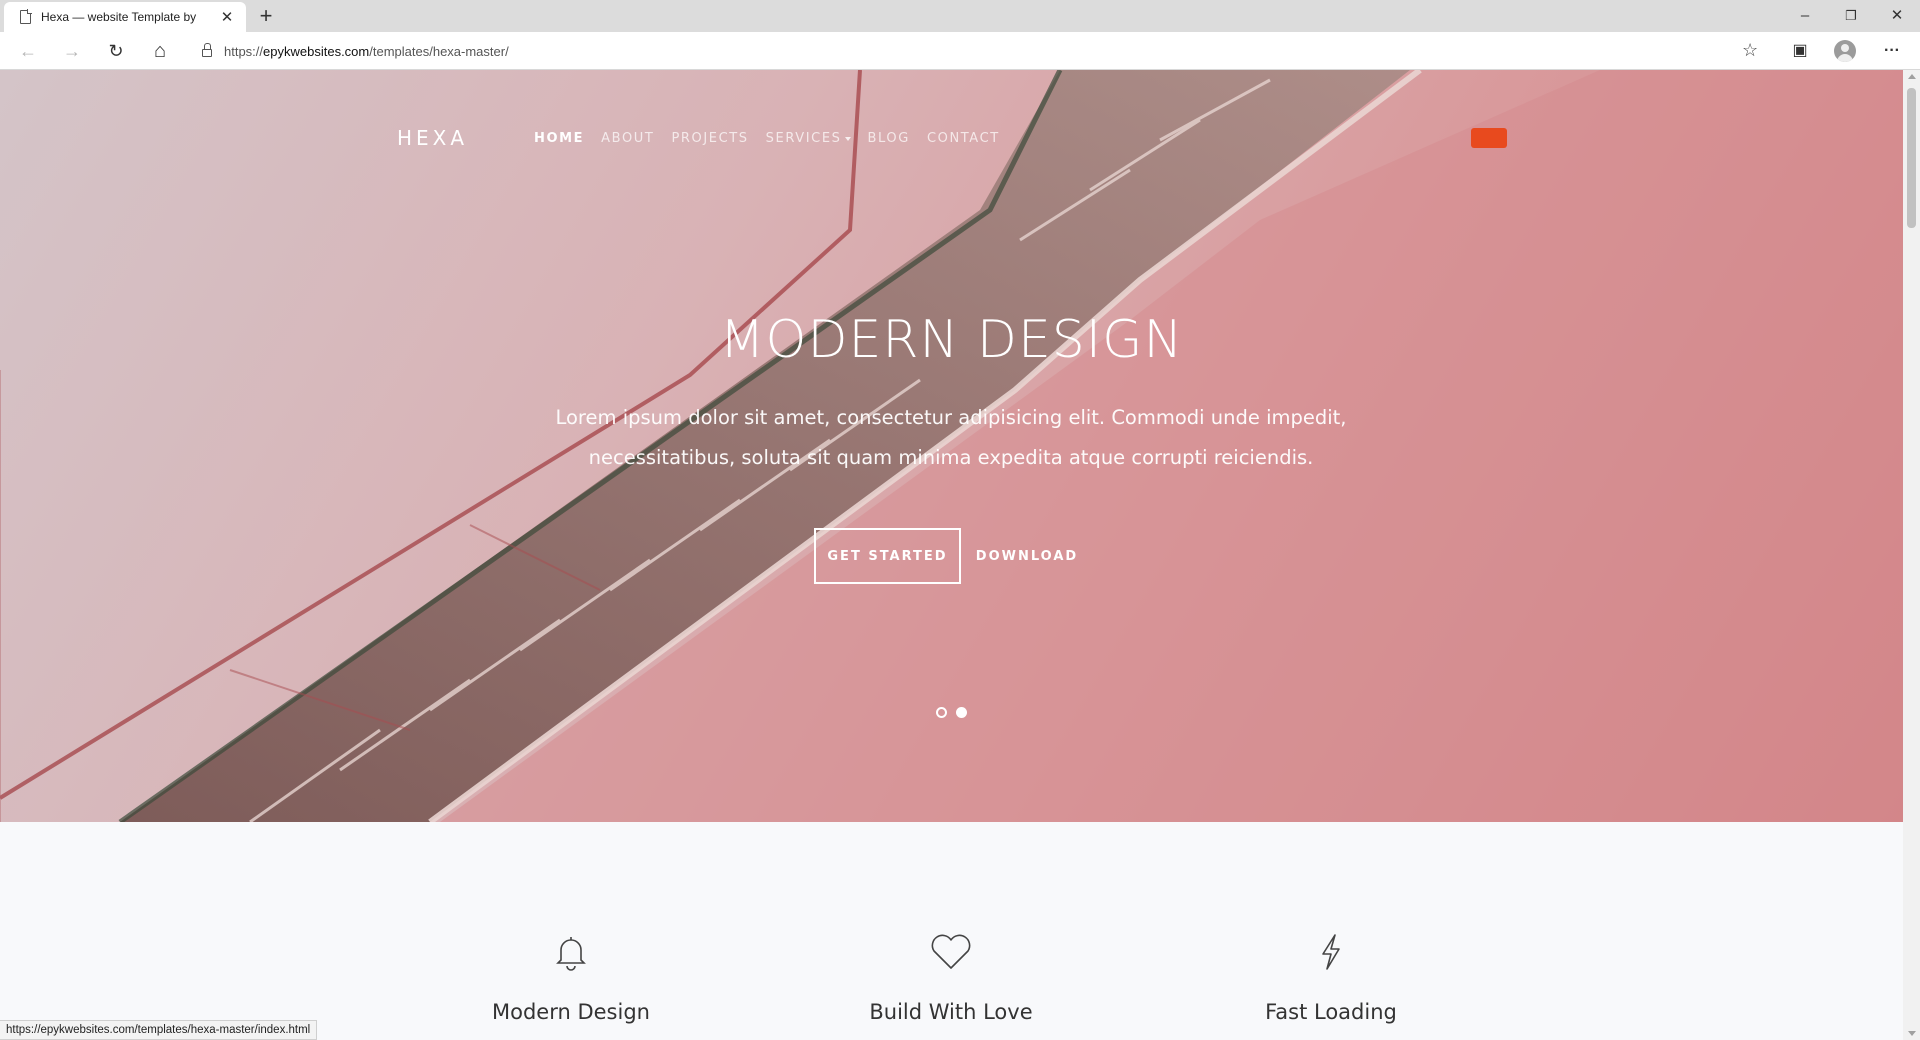 Image resolution: width=1920 pixels, height=1040 pixels. I want to click on menu-item-services: SERVICES, so click(808, 138).